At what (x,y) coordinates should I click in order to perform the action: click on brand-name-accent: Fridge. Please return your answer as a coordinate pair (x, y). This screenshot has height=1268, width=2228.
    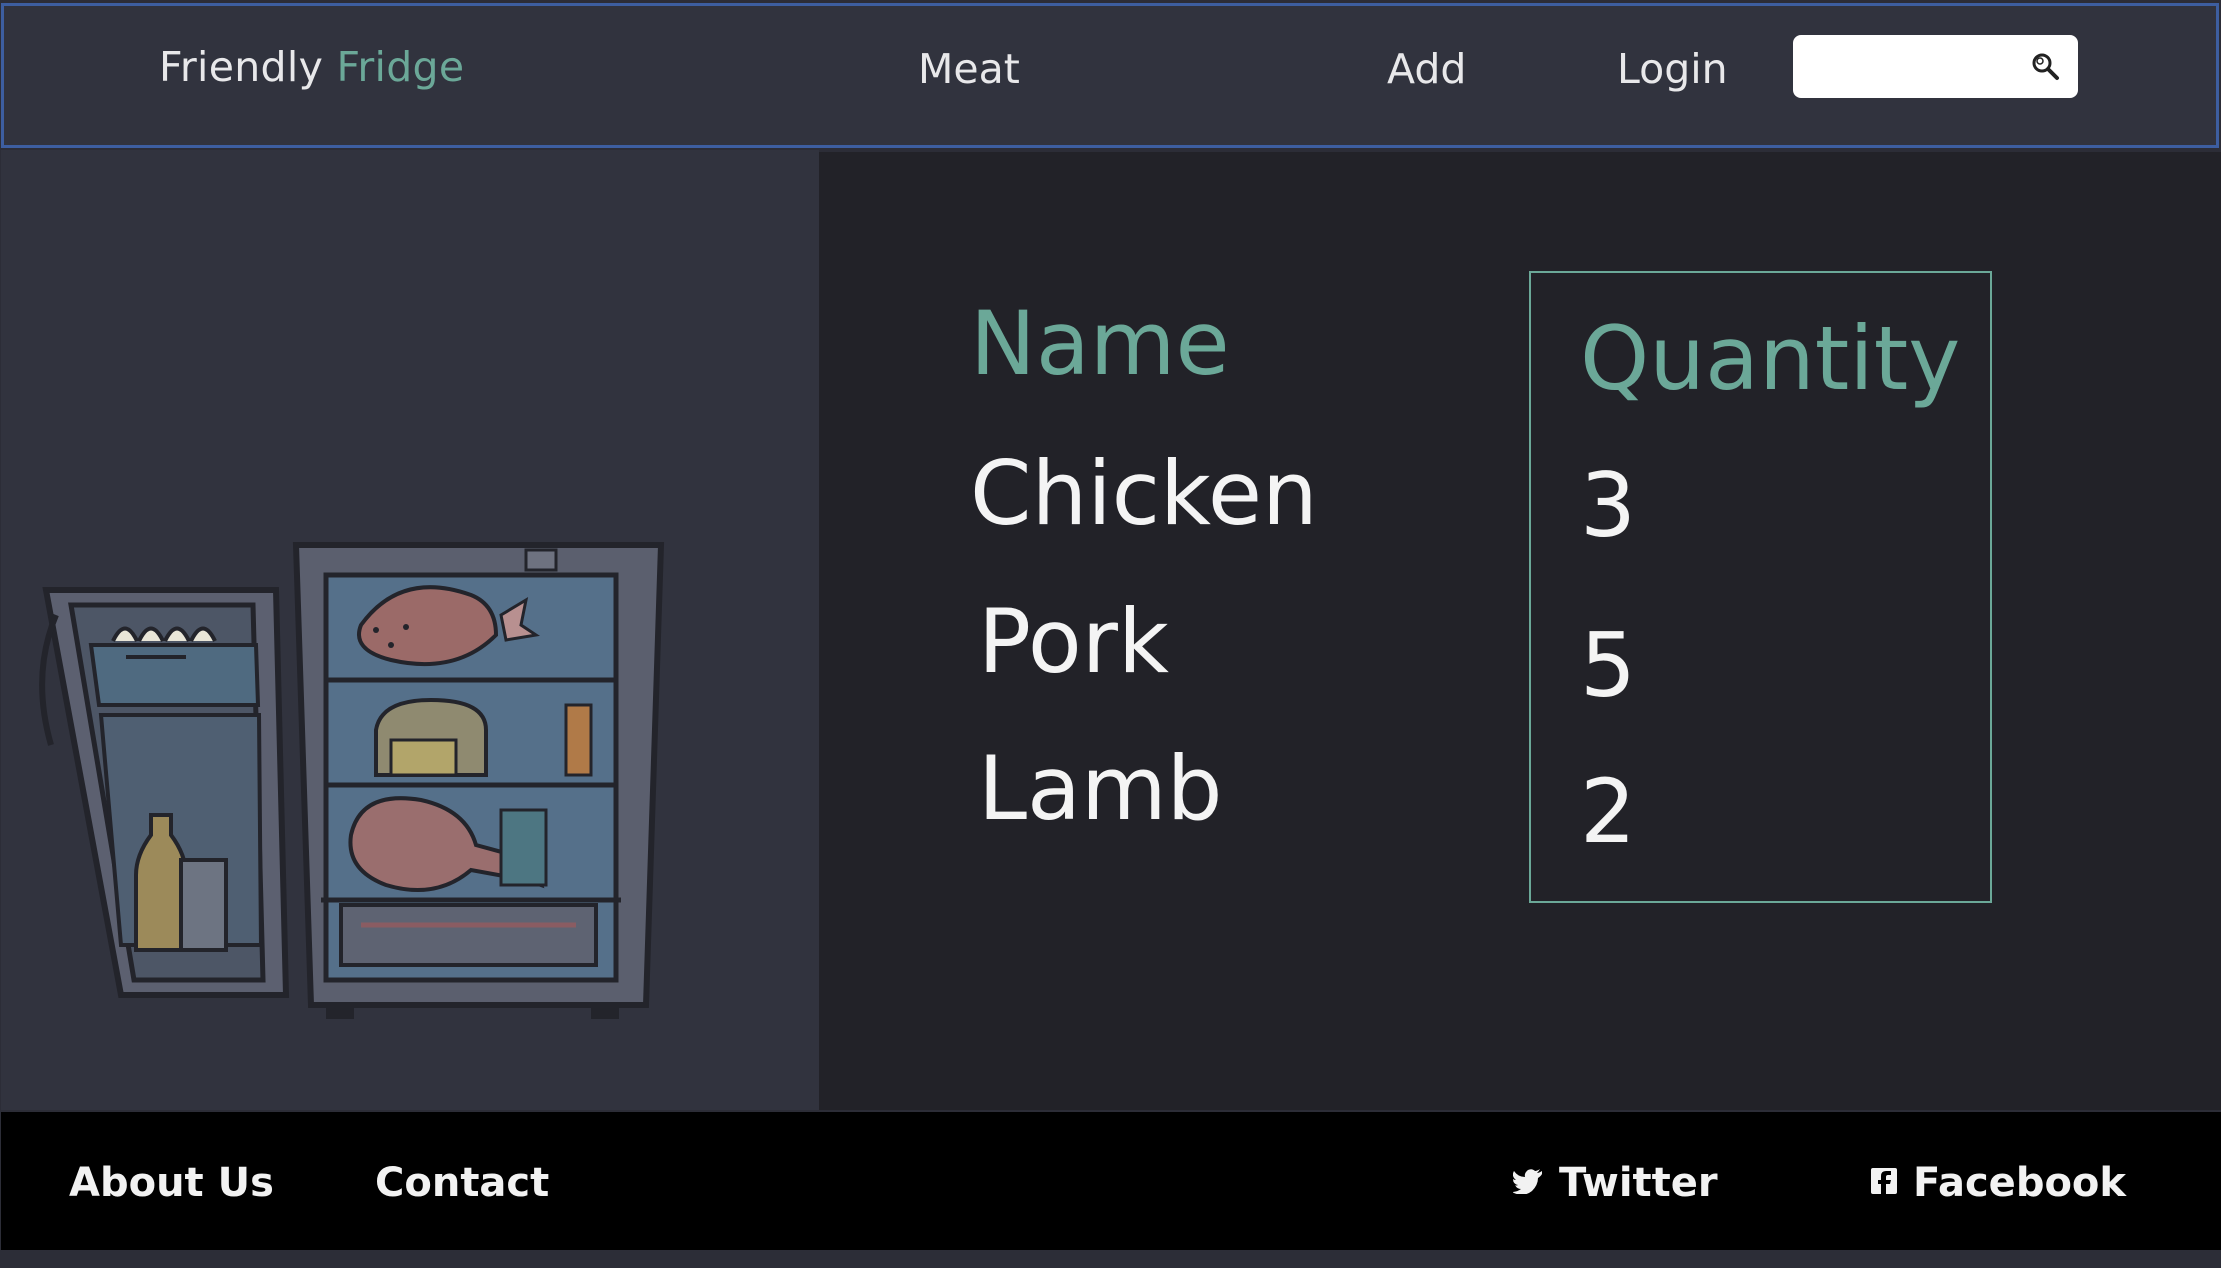
    Looking at the image, I should click on (400, 67).